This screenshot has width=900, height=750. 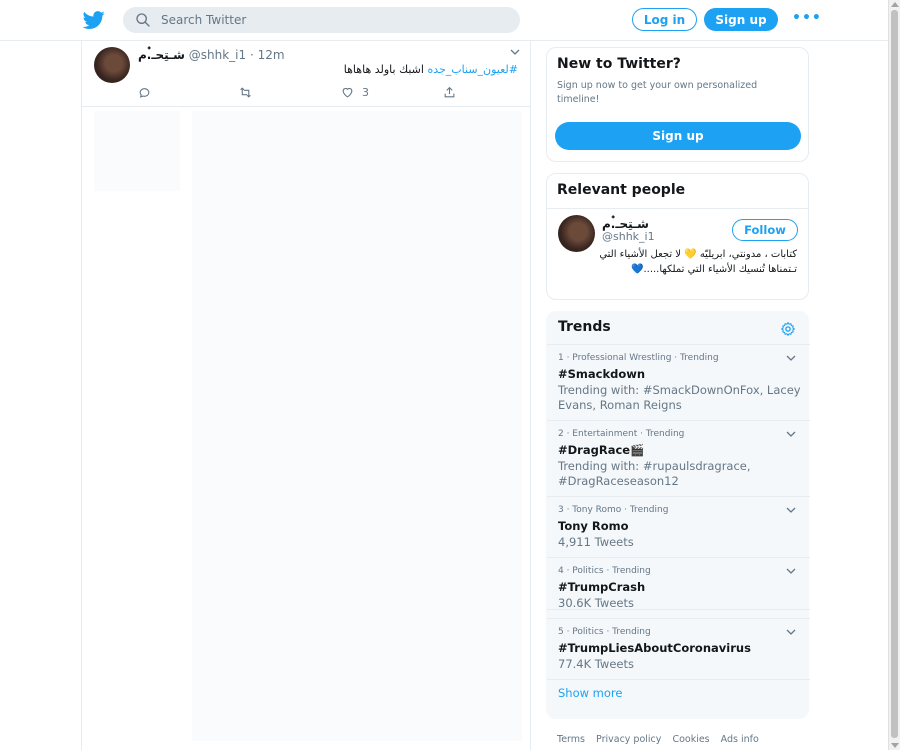 I want to click on tweet-header: شـتِحـ๋.م @shhk_i1 · 12m, so click(x=211, y=55).